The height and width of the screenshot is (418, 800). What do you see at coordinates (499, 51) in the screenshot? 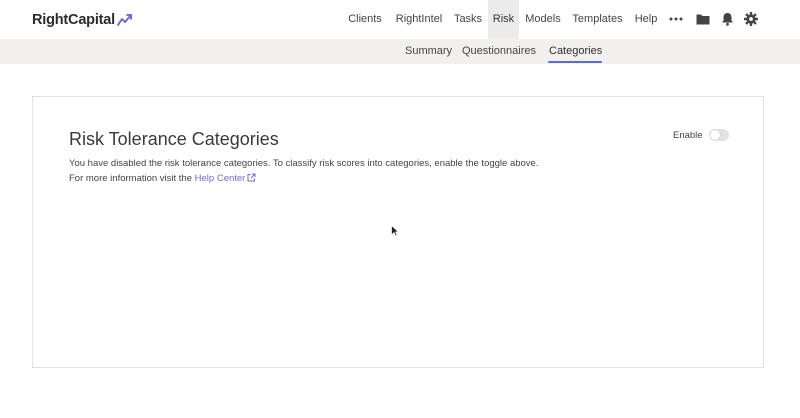
I see `tab-questionnaires: Questionnaires` at bounding box center [499, 51].